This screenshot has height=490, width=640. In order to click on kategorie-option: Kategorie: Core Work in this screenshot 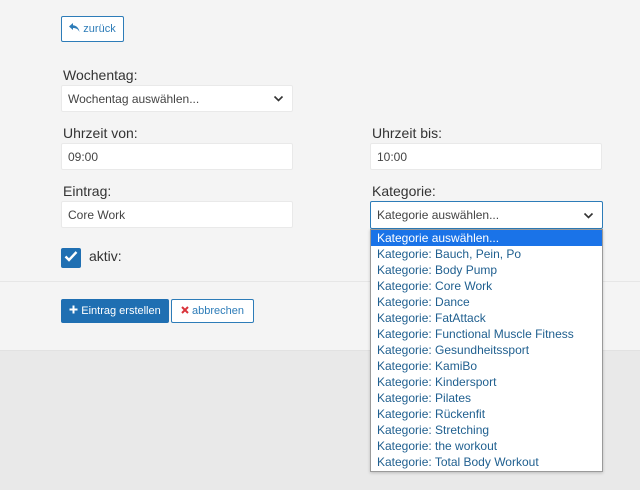, I will do `click(486, 286)`.